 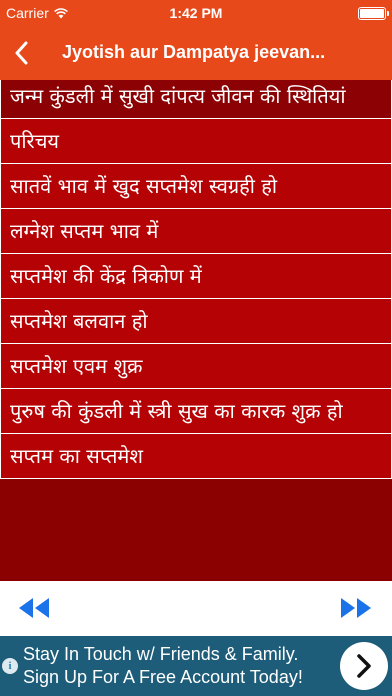 What do you see at coordinates (161, 654) in the screenshot?
I see `ad-headline: Stay In Touch w/ Friends & Family.` at bounding box center [161, 654].